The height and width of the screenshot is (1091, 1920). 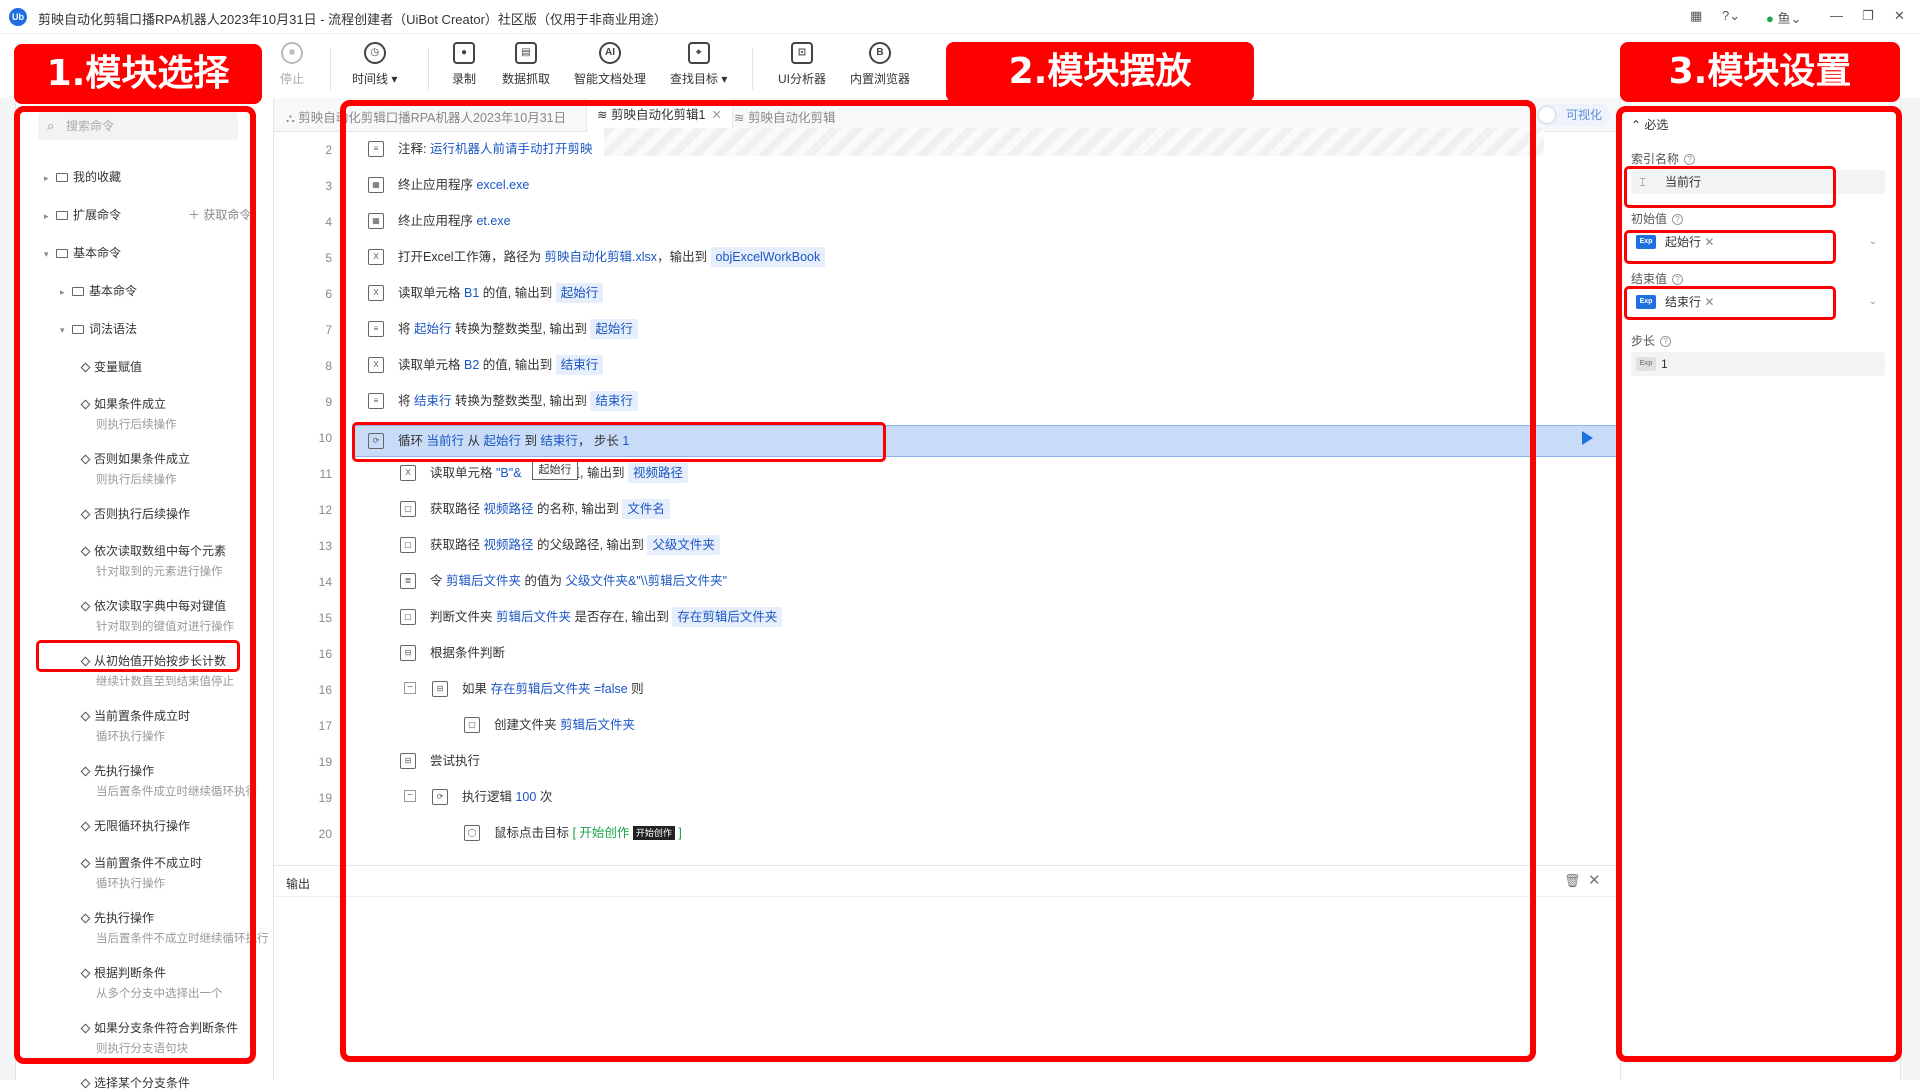 What do you see at coordinates (1868, 16) in the screenshot?
I see `restore-icon: ❐` at bounding box center [1868, 16].